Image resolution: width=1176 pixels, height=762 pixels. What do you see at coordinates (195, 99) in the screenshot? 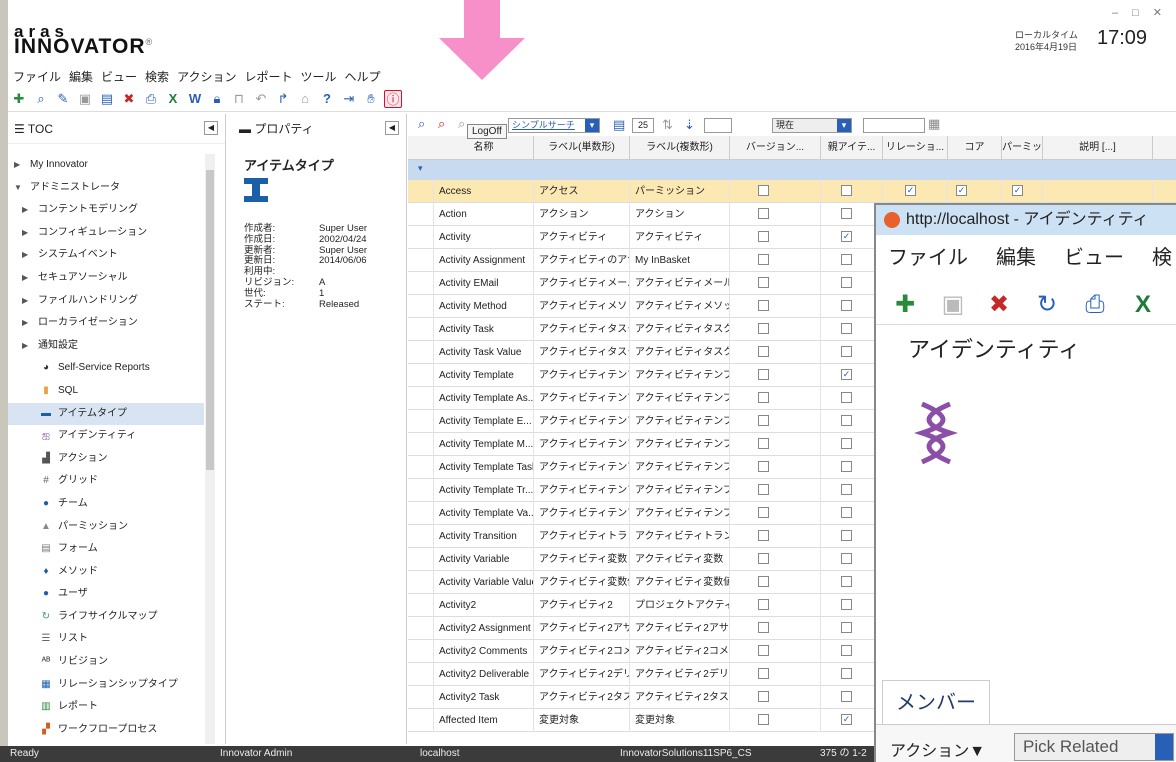
I see `word-icon: W` at bounding box center [195, 99].